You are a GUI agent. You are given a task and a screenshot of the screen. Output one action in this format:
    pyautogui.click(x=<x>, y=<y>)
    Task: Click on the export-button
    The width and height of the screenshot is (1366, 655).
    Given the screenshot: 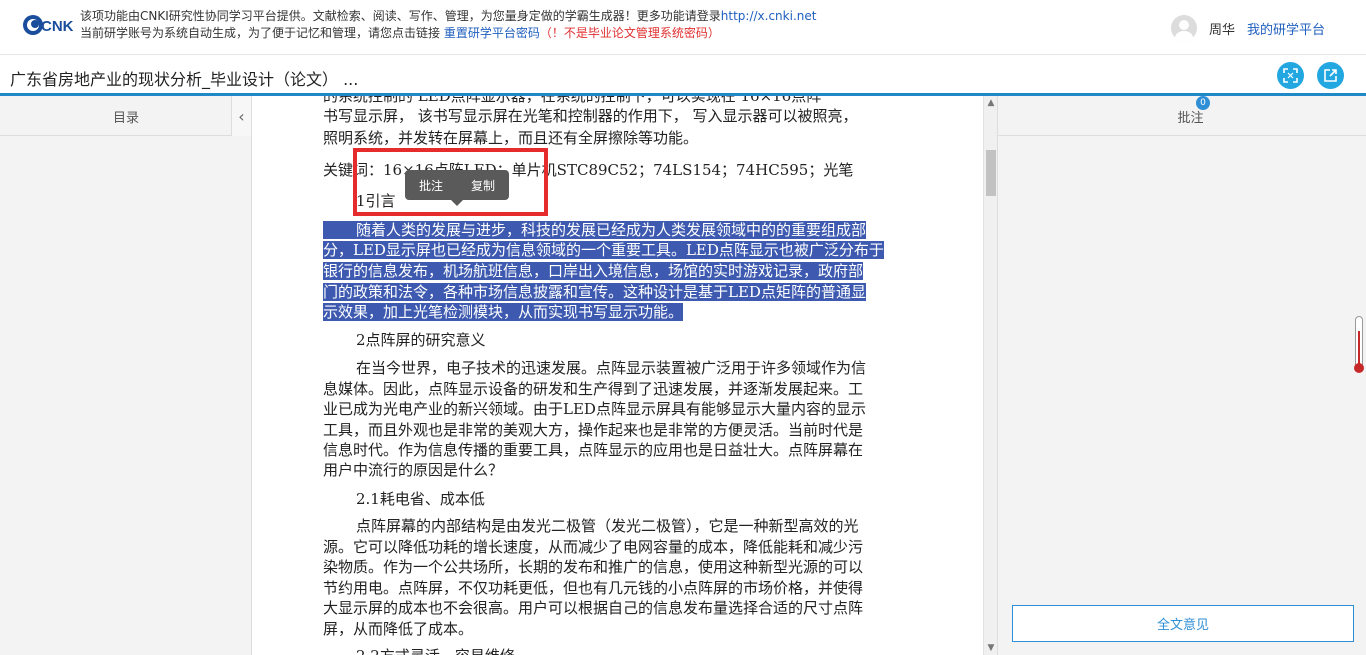 What is the action you would take?
    pyautogui.click(x=1330, y=75)
    